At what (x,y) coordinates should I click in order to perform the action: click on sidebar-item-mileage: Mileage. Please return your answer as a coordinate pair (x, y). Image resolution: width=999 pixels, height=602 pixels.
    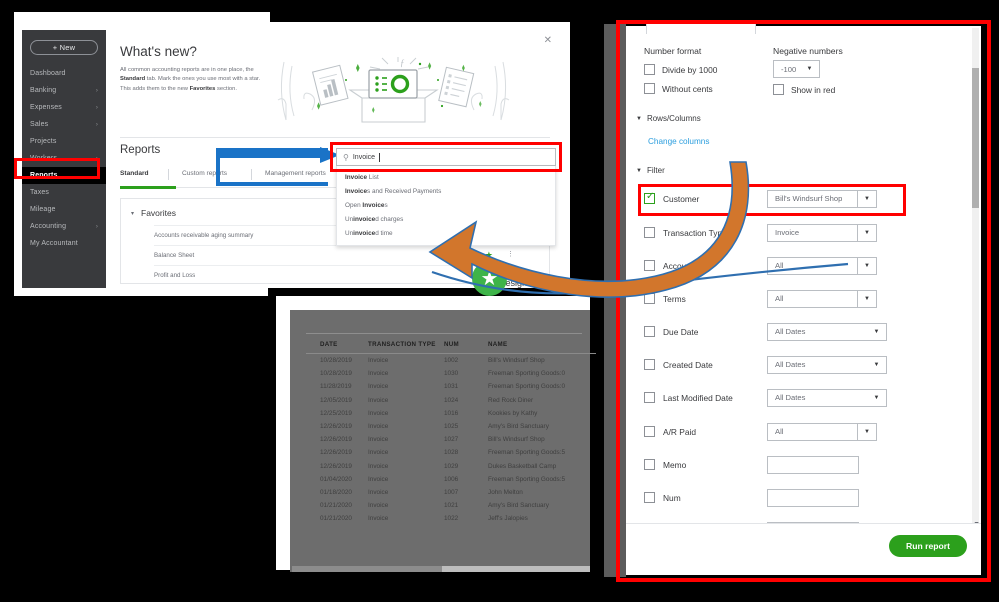
    Looking at the image, I should click on (64, 209).